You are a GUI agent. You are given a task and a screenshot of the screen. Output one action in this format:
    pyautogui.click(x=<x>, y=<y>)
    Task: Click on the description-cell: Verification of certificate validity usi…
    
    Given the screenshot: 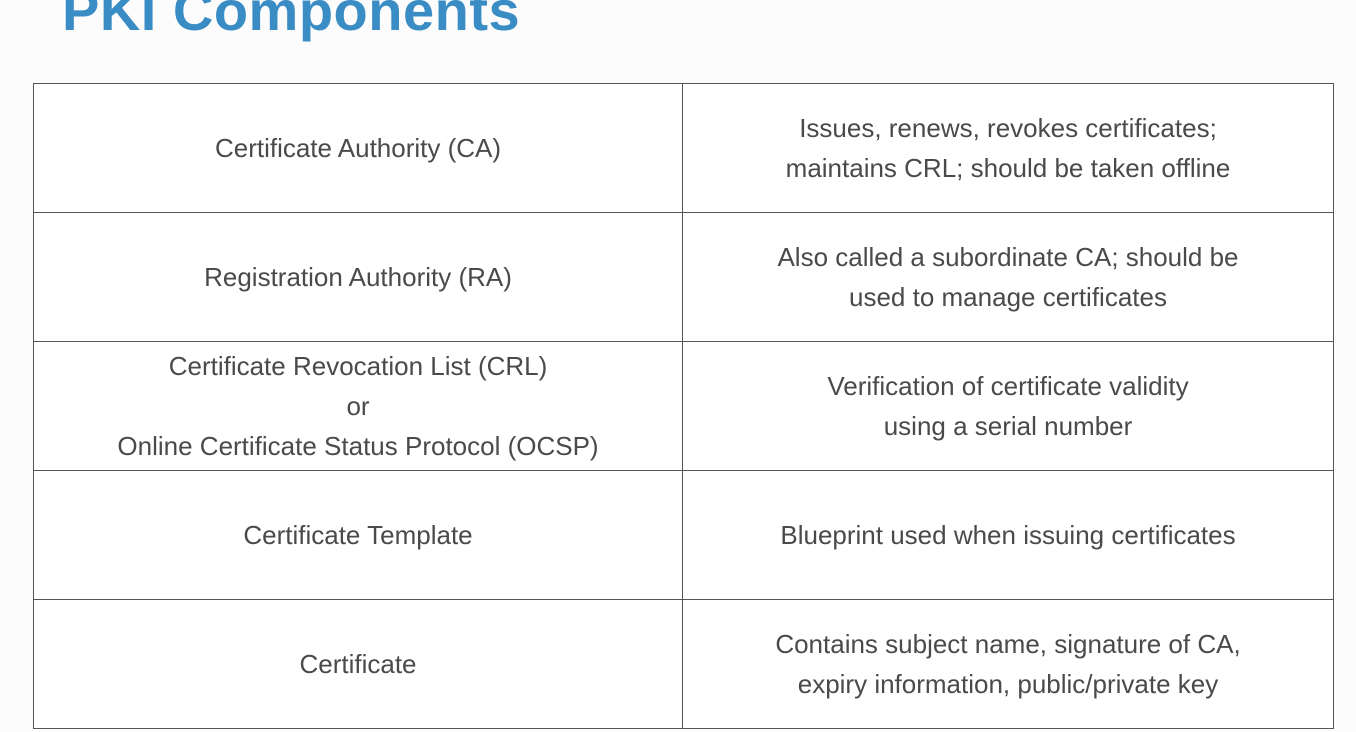 What is the action you would take?
    pyautogui.click(x=1008, y=406)
    